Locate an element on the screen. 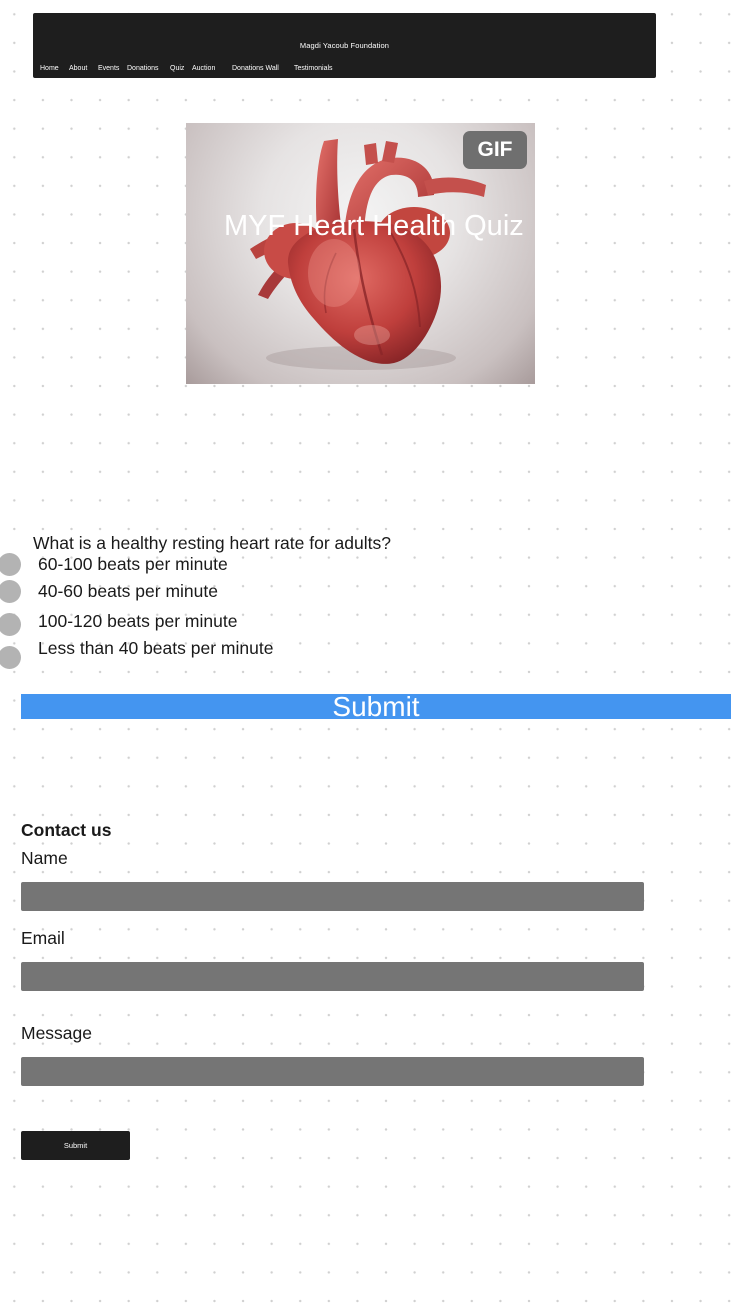 Image resolution: width=736 pixels, height=1314 pixels. nav-link-testimonials: Testimonials is located at coordinates (313, 68).